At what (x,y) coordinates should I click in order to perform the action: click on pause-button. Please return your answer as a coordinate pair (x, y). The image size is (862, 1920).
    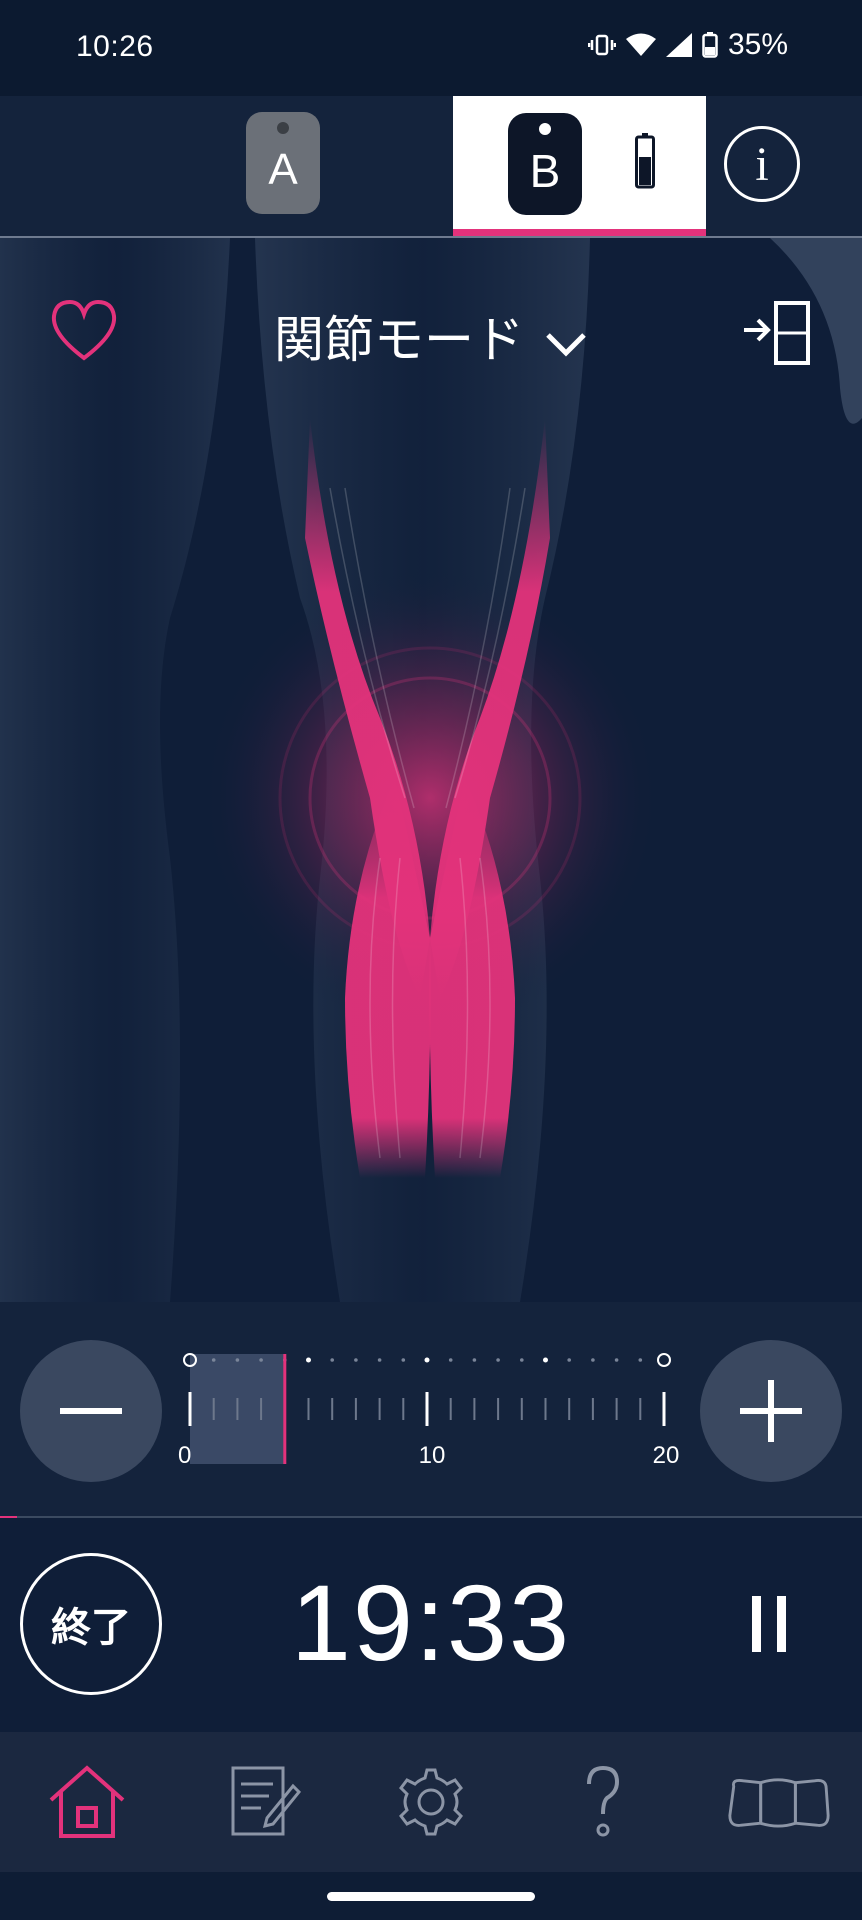
    Looking at the image, I should click on (769, 1624).